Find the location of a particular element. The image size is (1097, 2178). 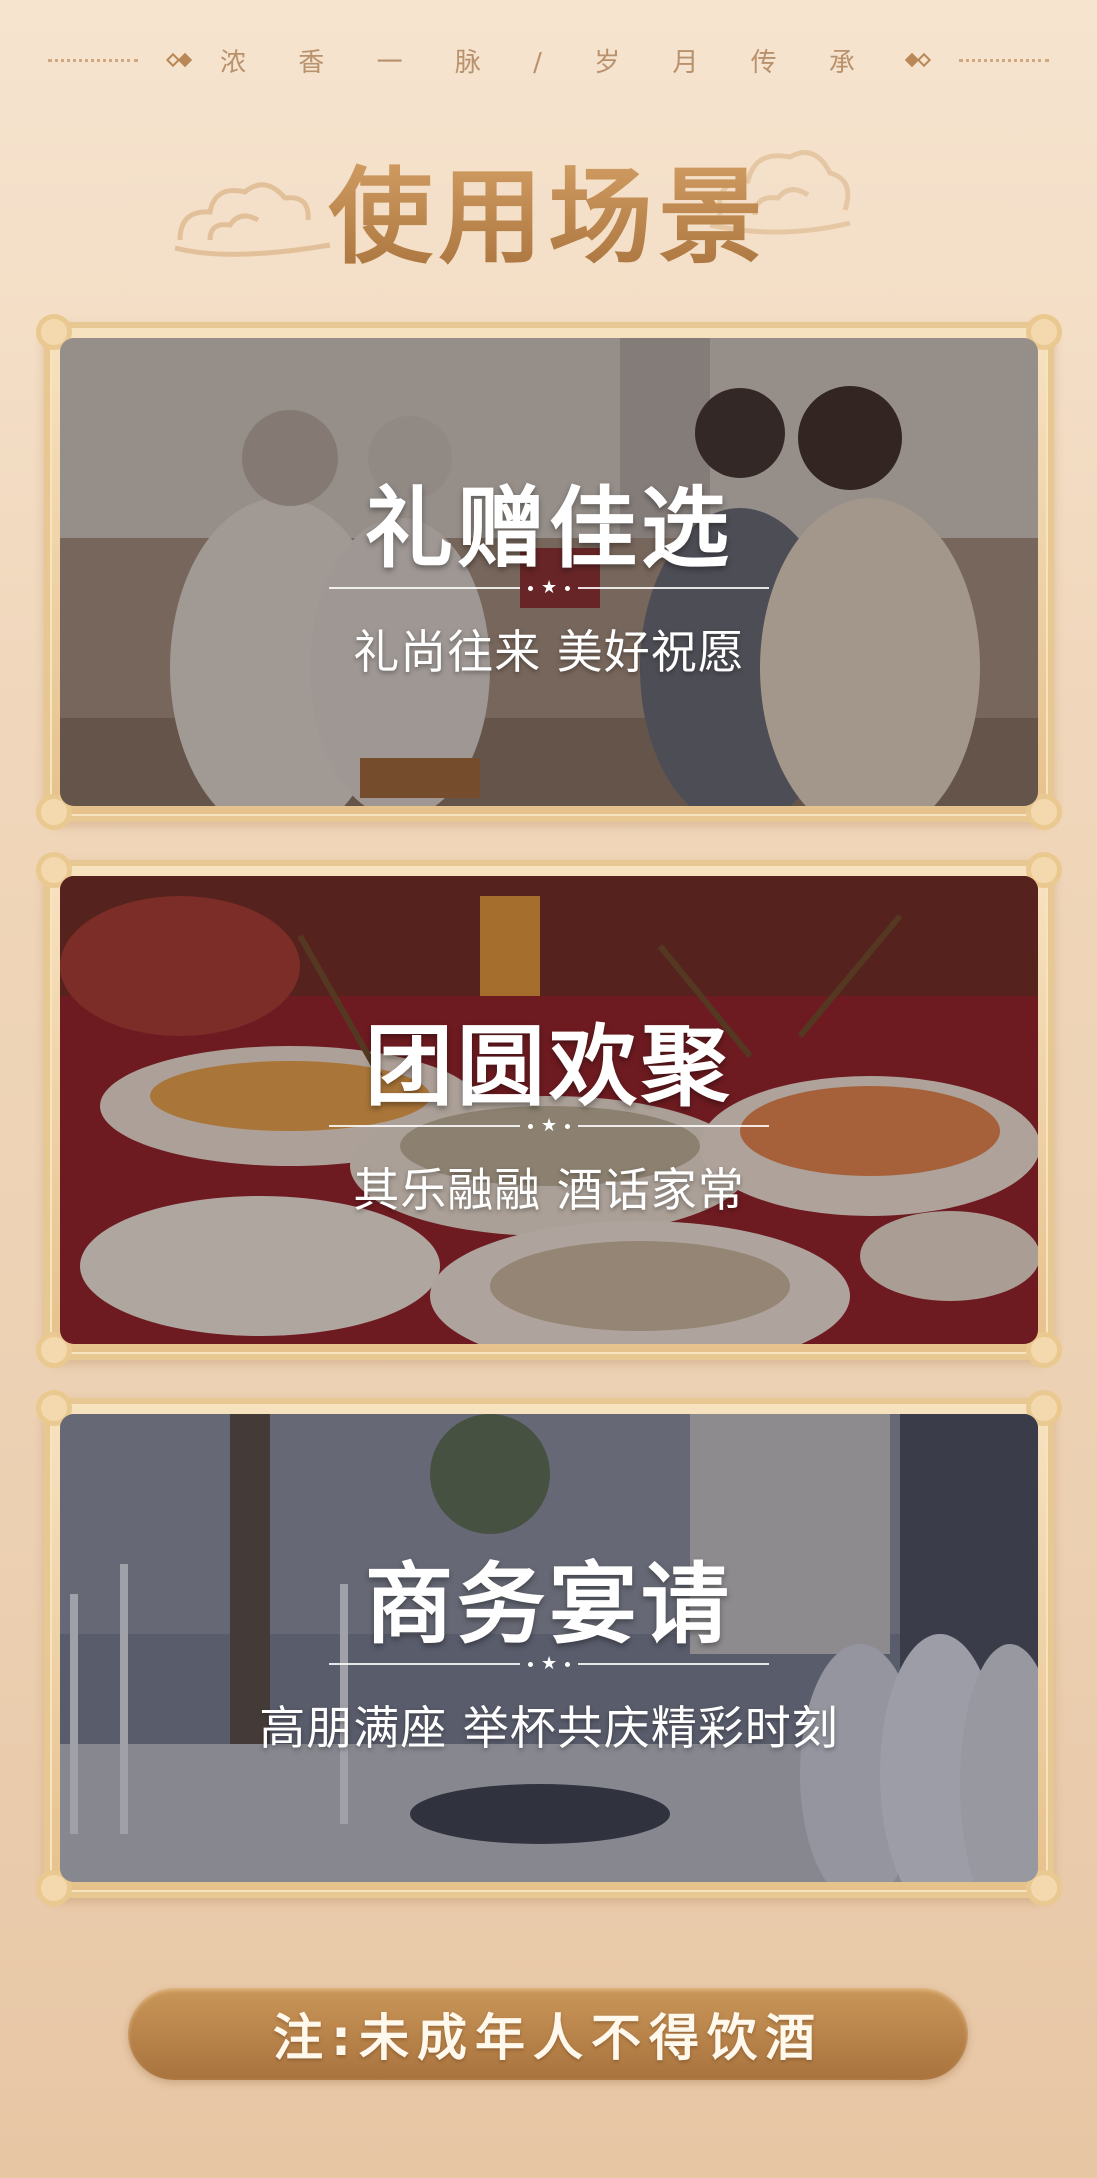

scene-title: 团圆欢聚 is located at coordinates (548, 1066).